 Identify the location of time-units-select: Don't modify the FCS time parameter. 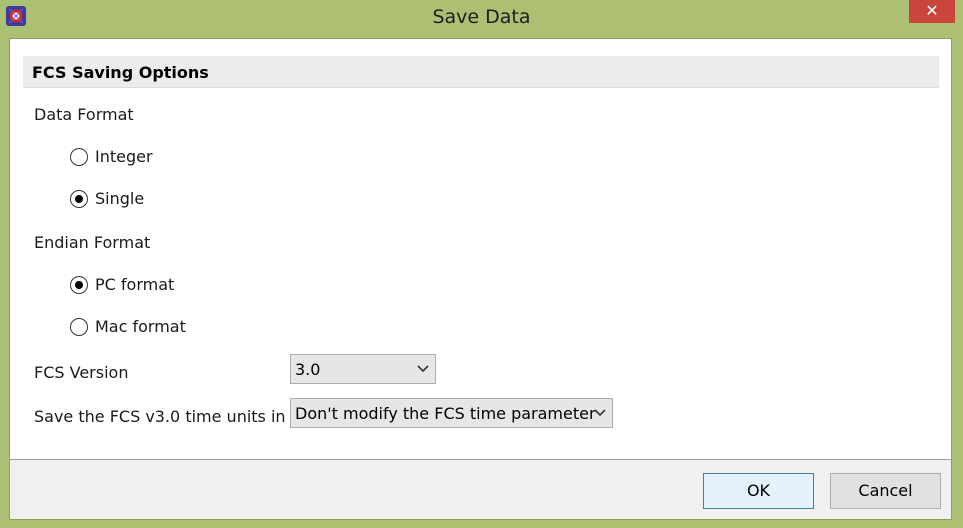
(451, 413).